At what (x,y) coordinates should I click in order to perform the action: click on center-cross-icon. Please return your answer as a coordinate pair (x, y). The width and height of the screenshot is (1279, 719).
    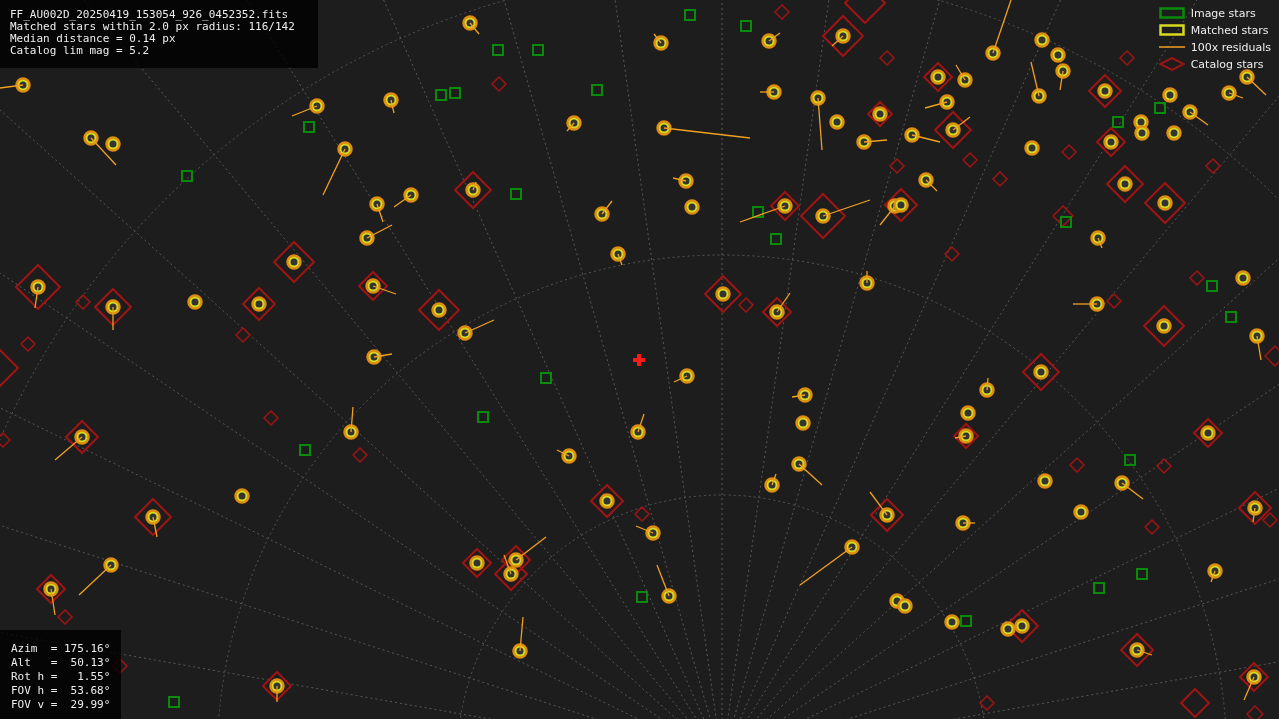
    Looking at the image, I should click on (639, 360).